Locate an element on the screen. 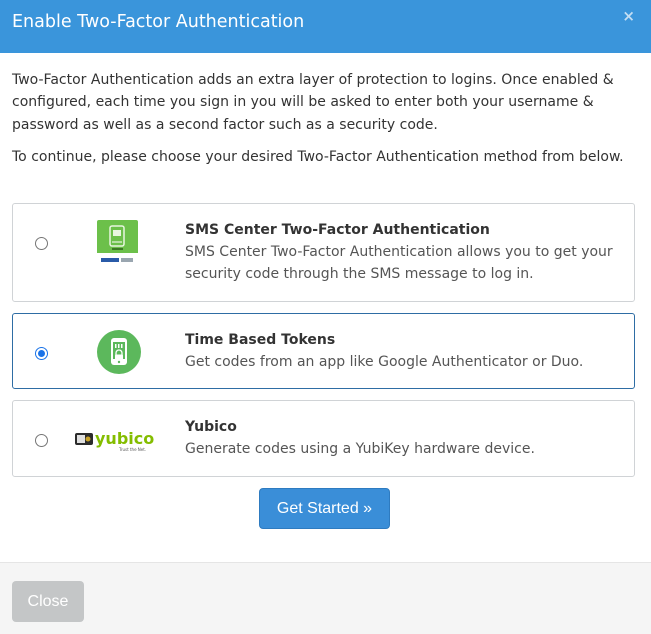 This screenshot has height=634, width=651. close-icon: × is located at coordinates (628, 16).